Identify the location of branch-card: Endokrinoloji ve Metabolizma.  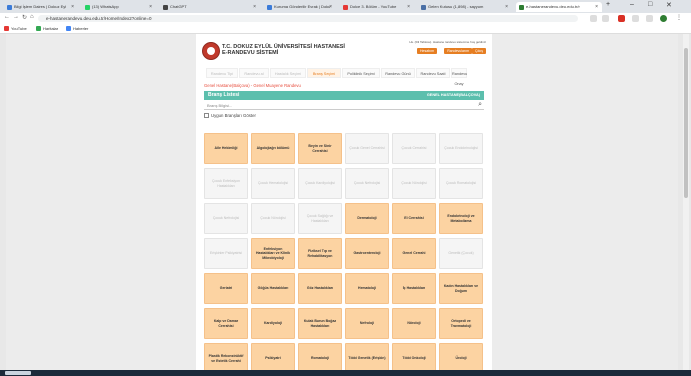
(461, 218).